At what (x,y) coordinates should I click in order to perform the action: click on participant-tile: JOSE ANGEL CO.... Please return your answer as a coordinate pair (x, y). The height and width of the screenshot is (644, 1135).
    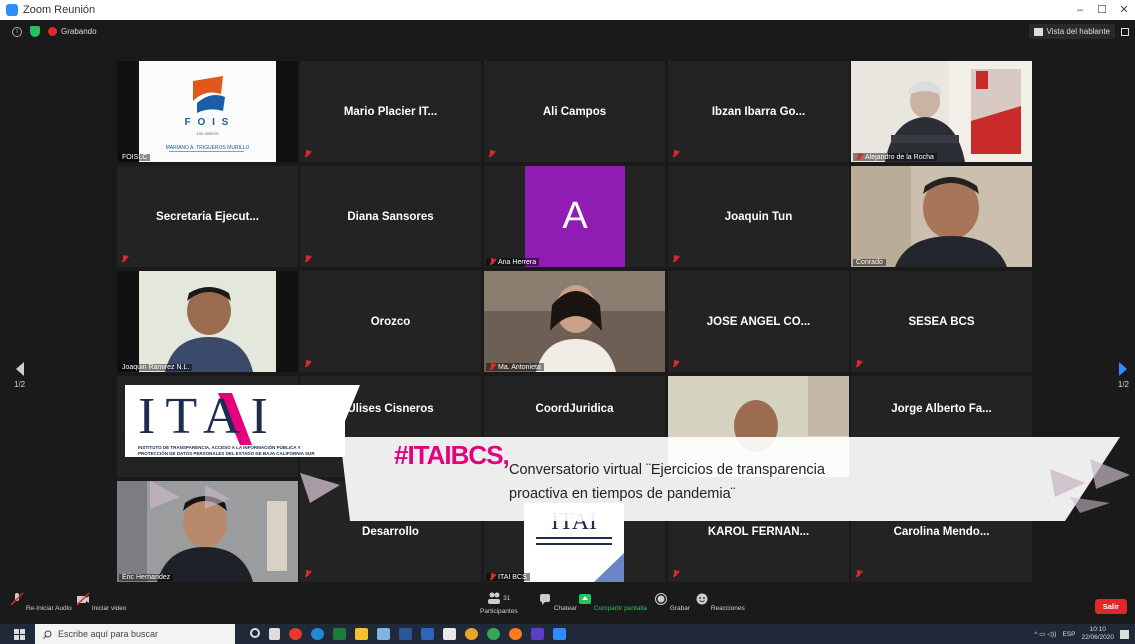
    Looking at the image, I should click on (758, 321).